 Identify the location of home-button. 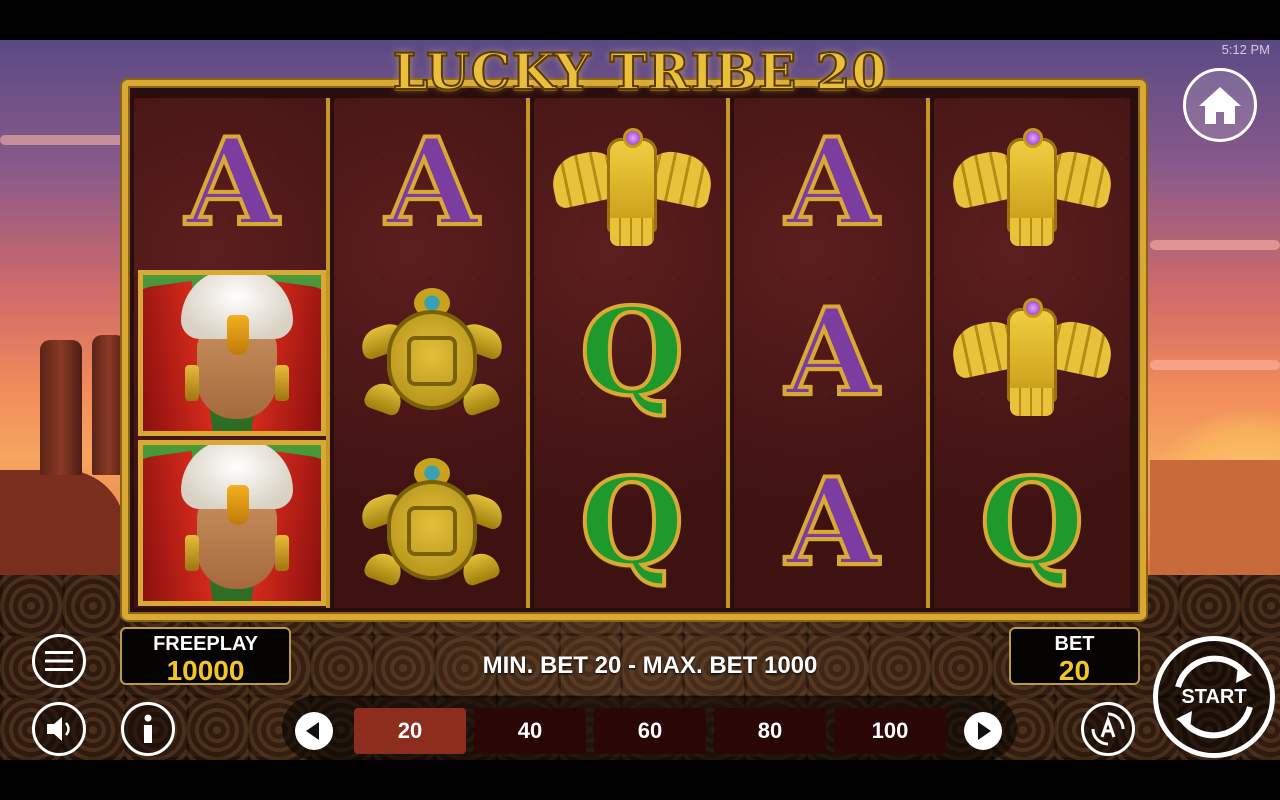
(1220, 105).